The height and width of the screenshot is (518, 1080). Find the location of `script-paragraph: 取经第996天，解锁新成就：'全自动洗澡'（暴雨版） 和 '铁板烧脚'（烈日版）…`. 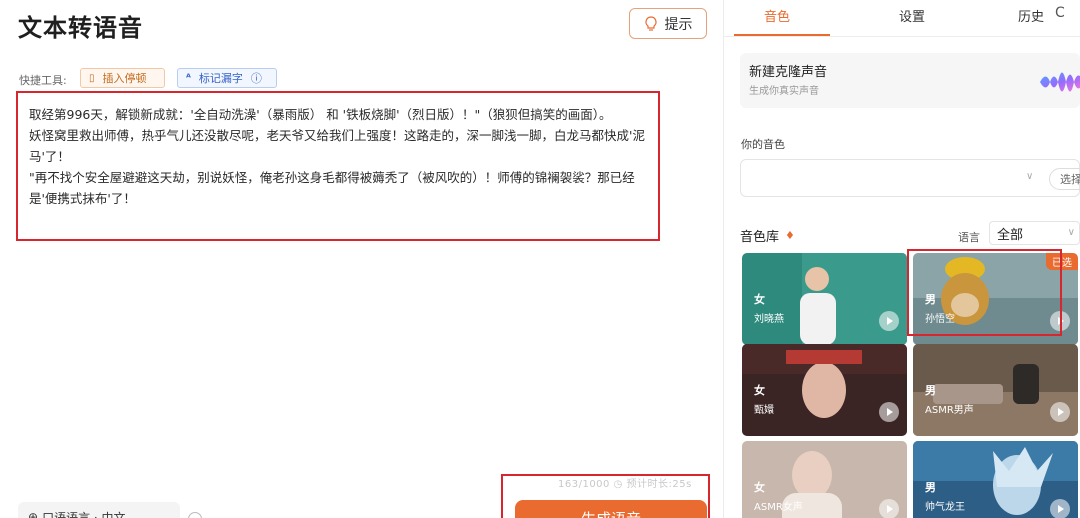

script-paragraph: 取经第996天，解锁新成就：'全自动洗澡'（暴雨版） 和 '铁板烧脚'（烈日版）… is located at coordinates (320, 114).